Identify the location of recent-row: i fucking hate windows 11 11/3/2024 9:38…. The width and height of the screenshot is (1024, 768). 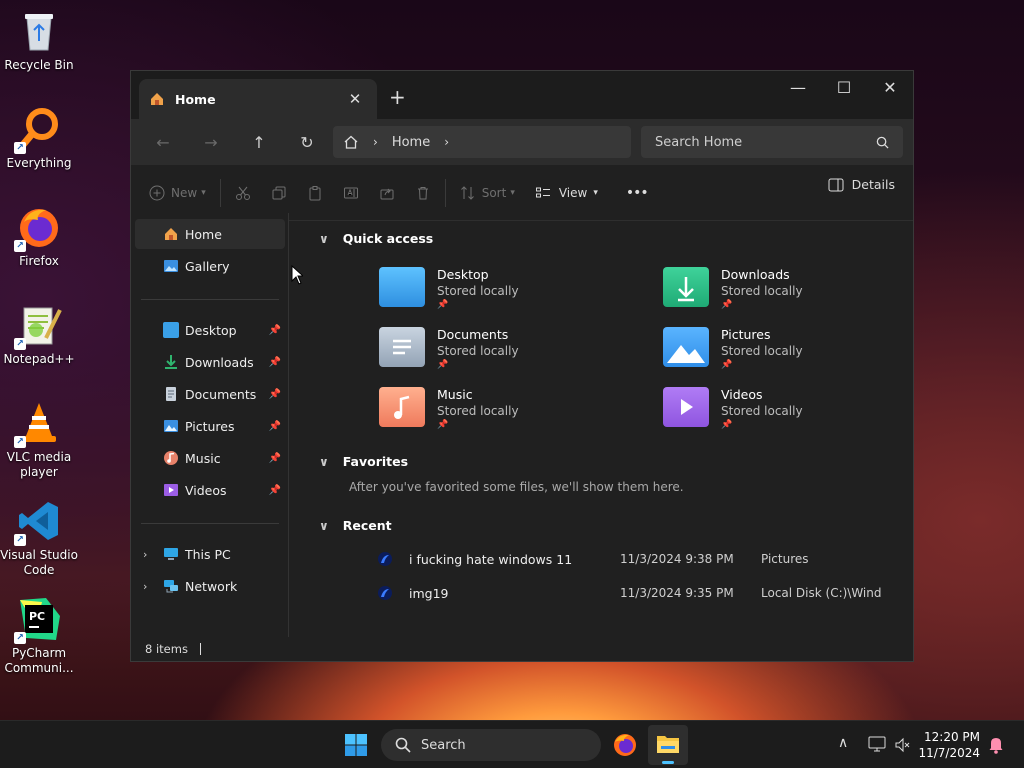
(637, 559).